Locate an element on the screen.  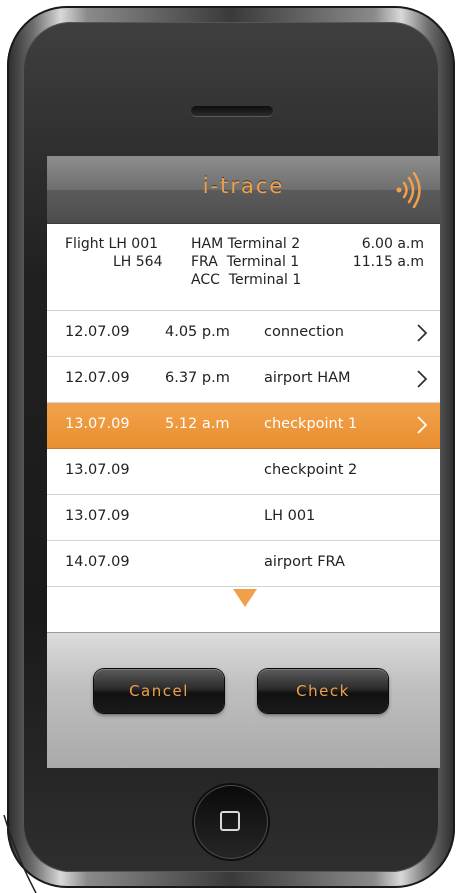
cancel-button: Cancel is located at coordinates (159, 691).